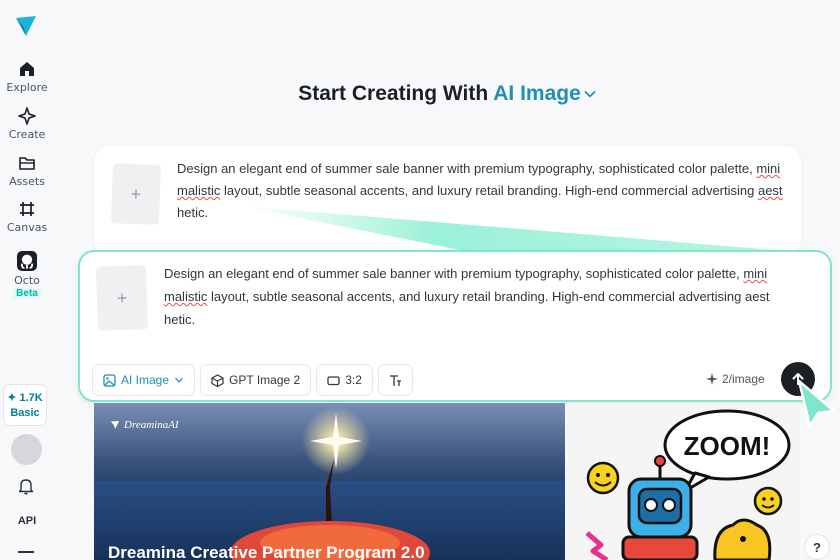 The image size is (840, 560). Describe the element at coordinates (27, 280) in the screenshot. I see `sidebar-item-label: Octo` at that location.